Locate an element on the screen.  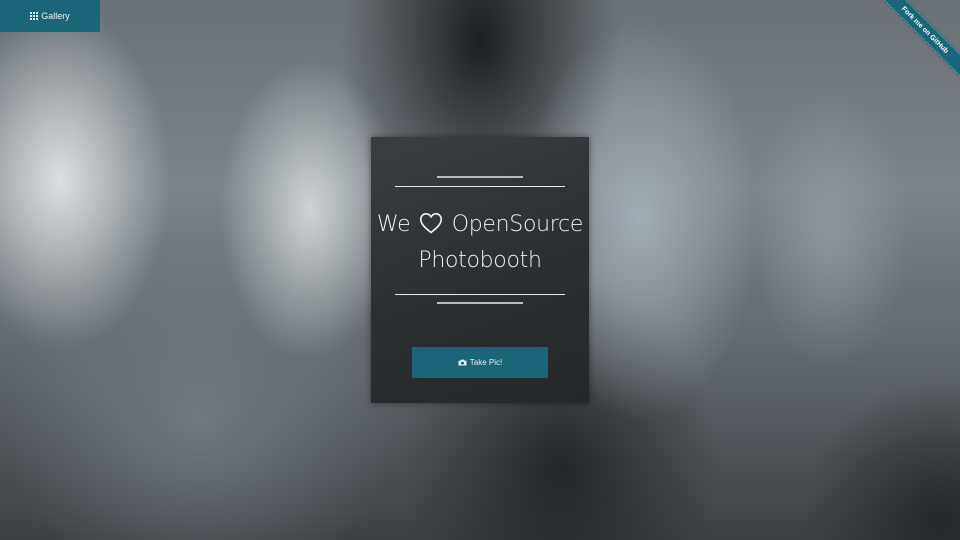
github-ribbon-container: Fork me on GitHub is located at coordinates (920, 40).